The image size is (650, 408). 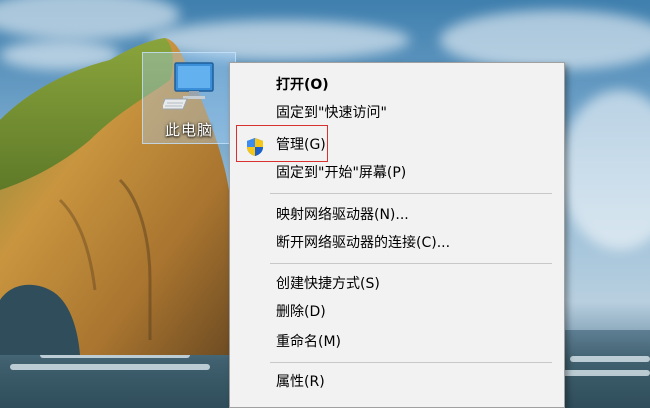 I want to click on menu-item-create-shortcut: 创建快捷方式(S), so click(x=397, y=284).